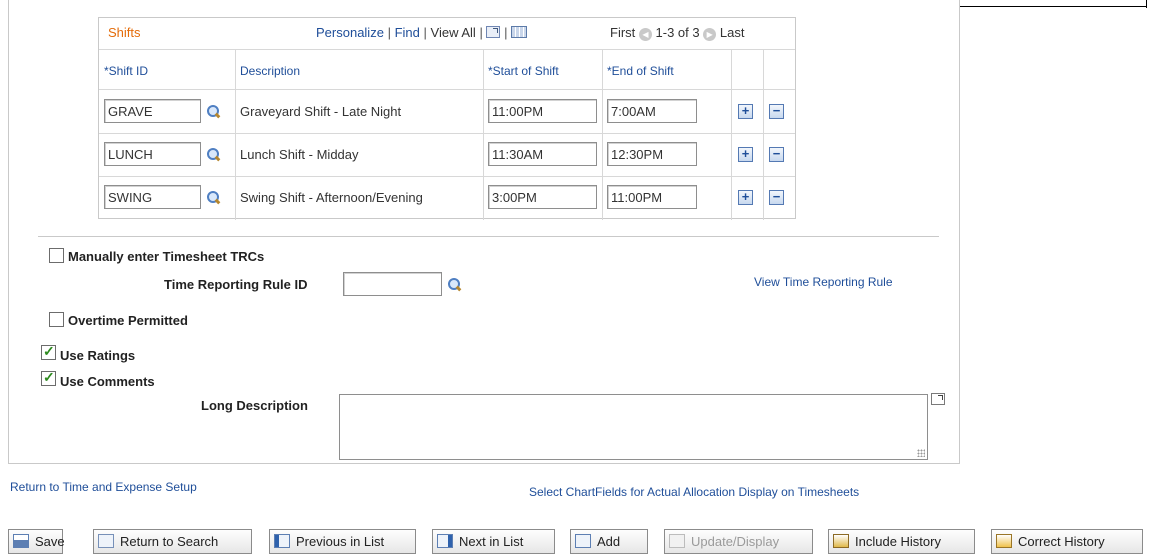  I want to click on use-comments-checkbox, so click(48, 377).